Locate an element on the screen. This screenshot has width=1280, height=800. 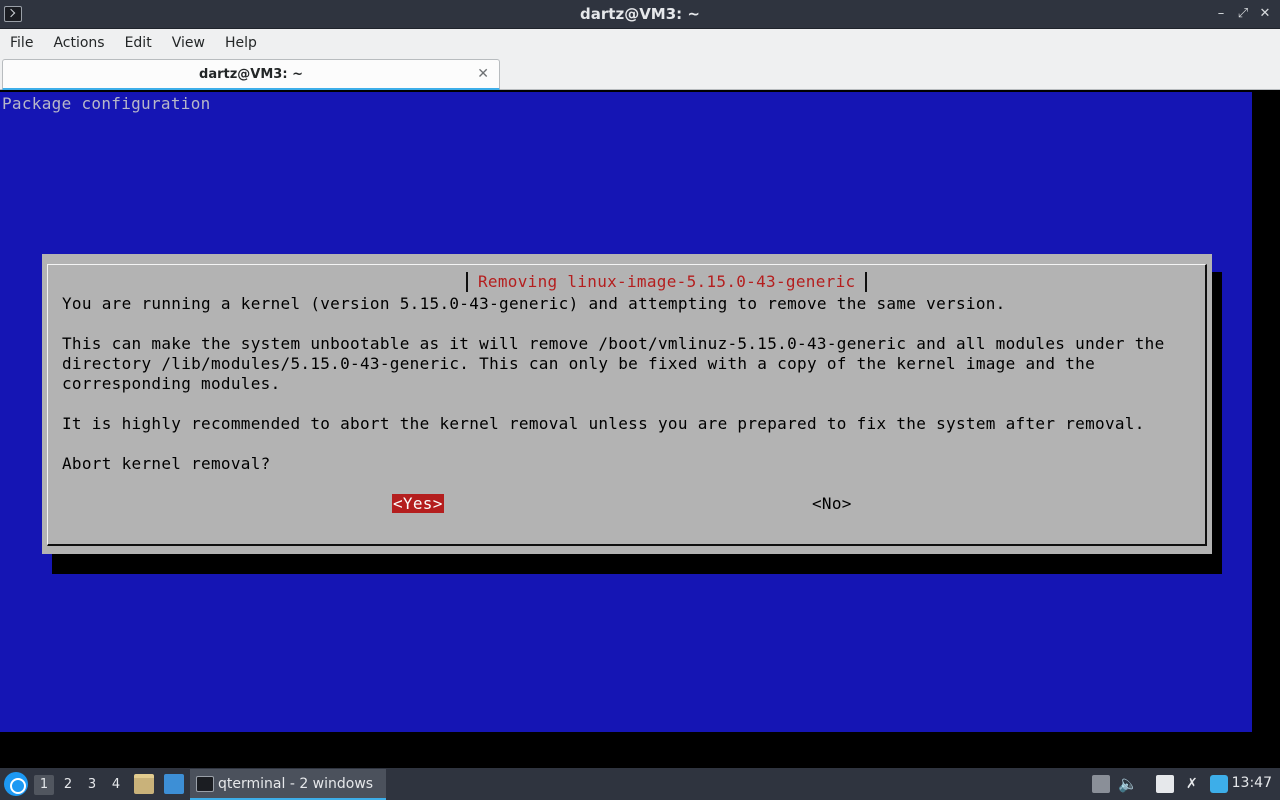
yes-button: <Yes> is located at coordinates (418, 503).